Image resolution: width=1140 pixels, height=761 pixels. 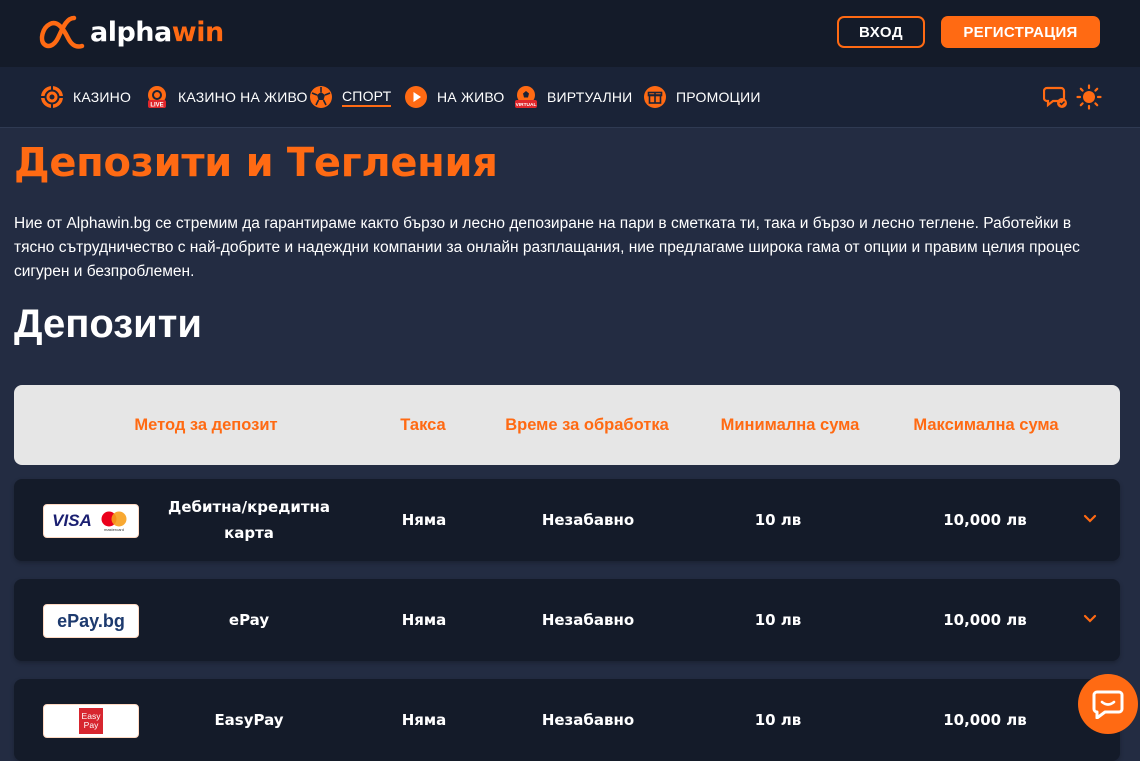 I want to click on virtual-sports-icon: VIRTUAL, so click(x=526, y=97).